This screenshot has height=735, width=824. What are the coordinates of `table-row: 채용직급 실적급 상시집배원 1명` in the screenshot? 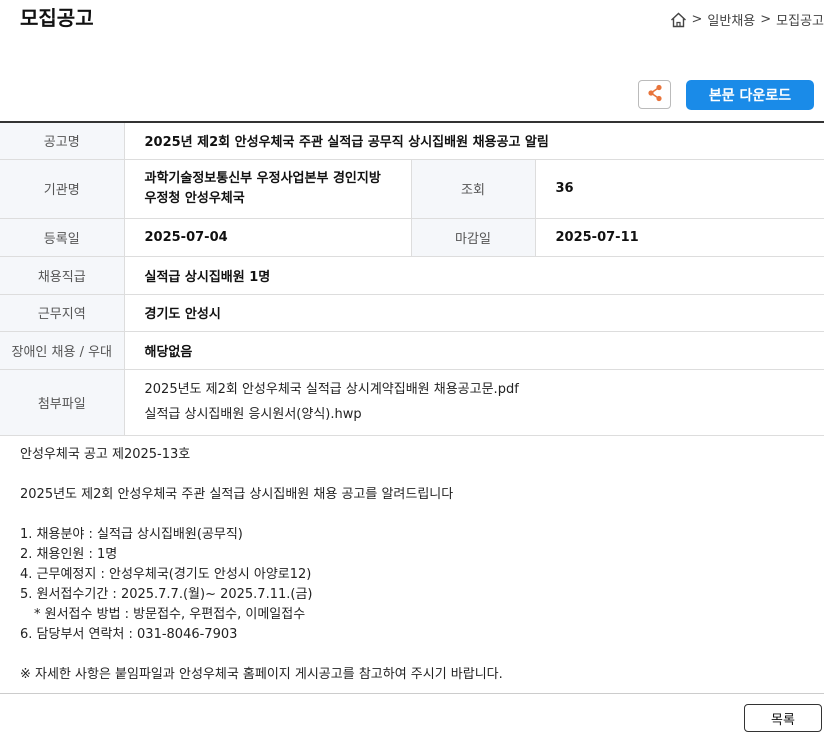 It's located at (412, 275).